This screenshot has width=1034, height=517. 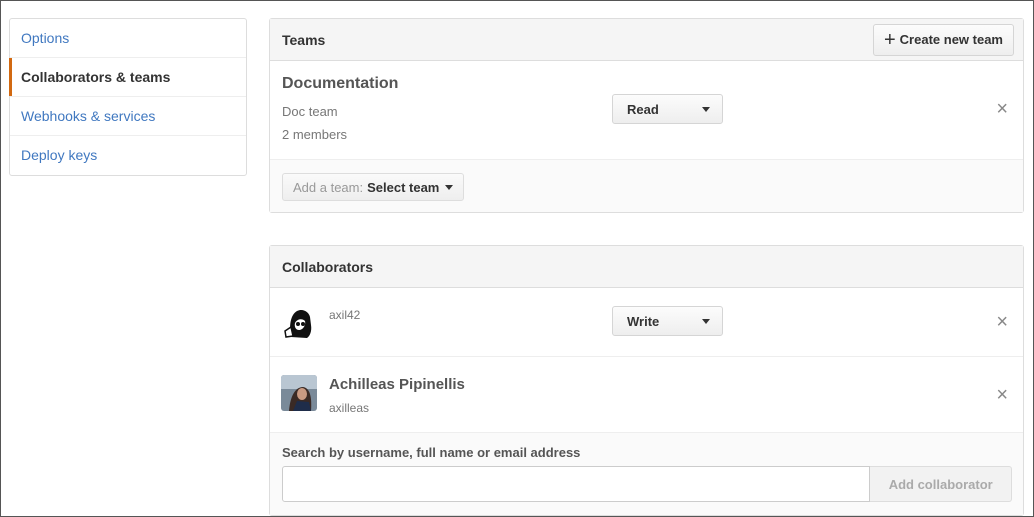 What do you see at coordinates (128, 116) in the screenshot?
I see `sidebar-item-webhooks-services: Webhooks & services` at bounding box center [128, 116].